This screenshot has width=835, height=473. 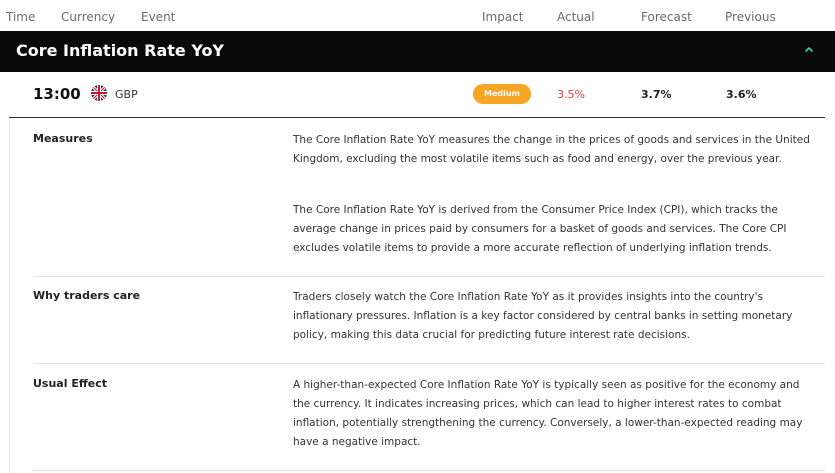 I want to click on column-actual: Actual, so click(x=576, y=17).